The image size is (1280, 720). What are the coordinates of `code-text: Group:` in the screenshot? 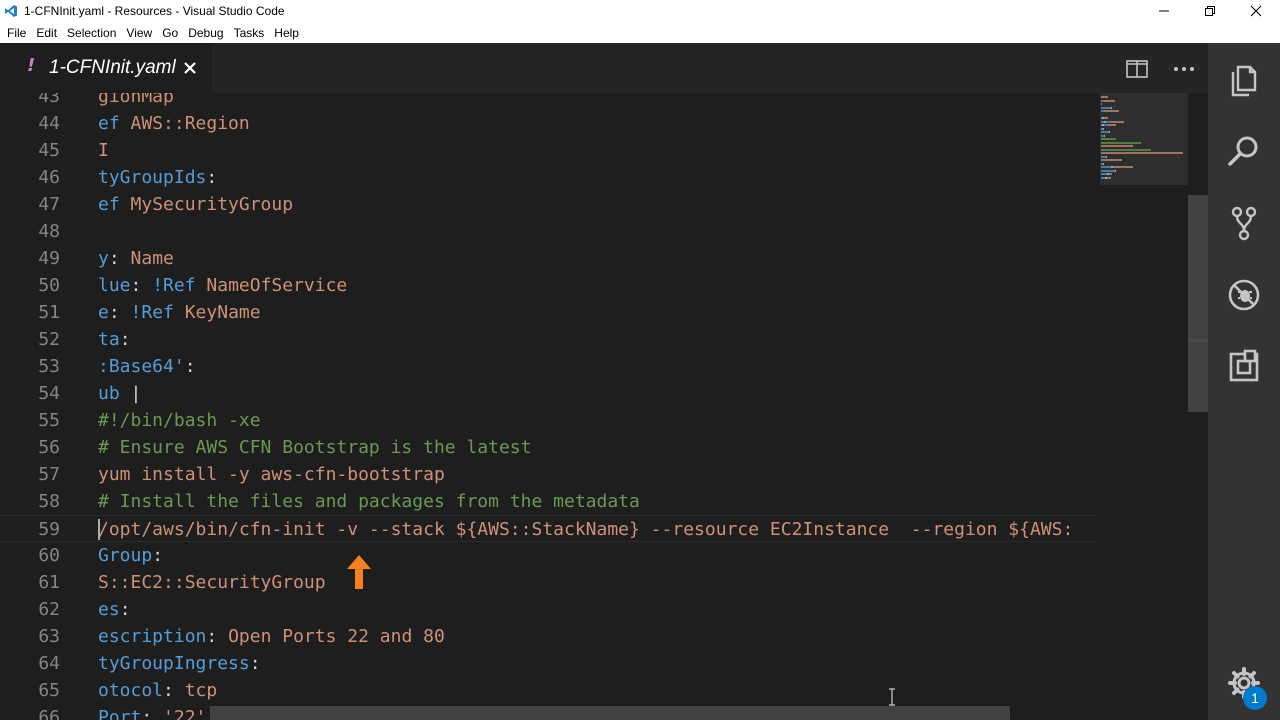 It's located at (130, 555).